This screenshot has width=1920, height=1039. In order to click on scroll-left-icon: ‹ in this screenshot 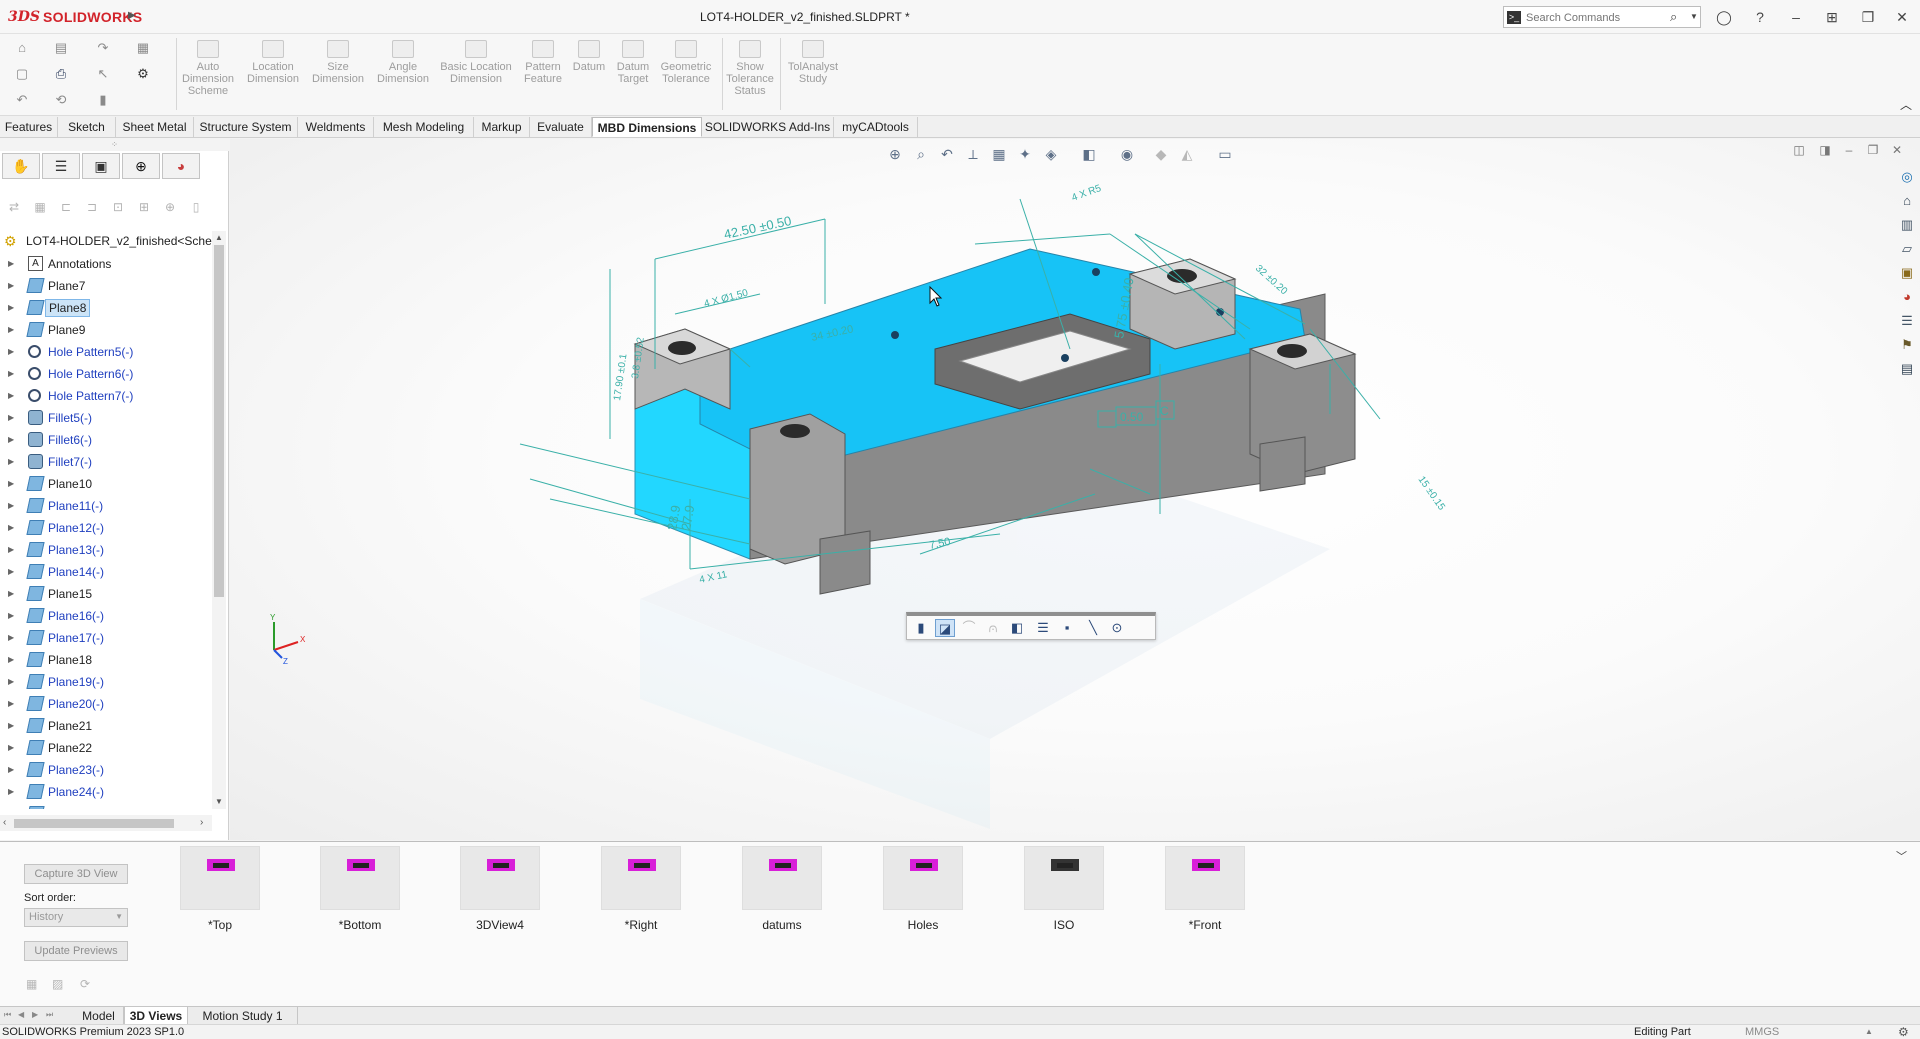, I will do `click(4, 822)`.